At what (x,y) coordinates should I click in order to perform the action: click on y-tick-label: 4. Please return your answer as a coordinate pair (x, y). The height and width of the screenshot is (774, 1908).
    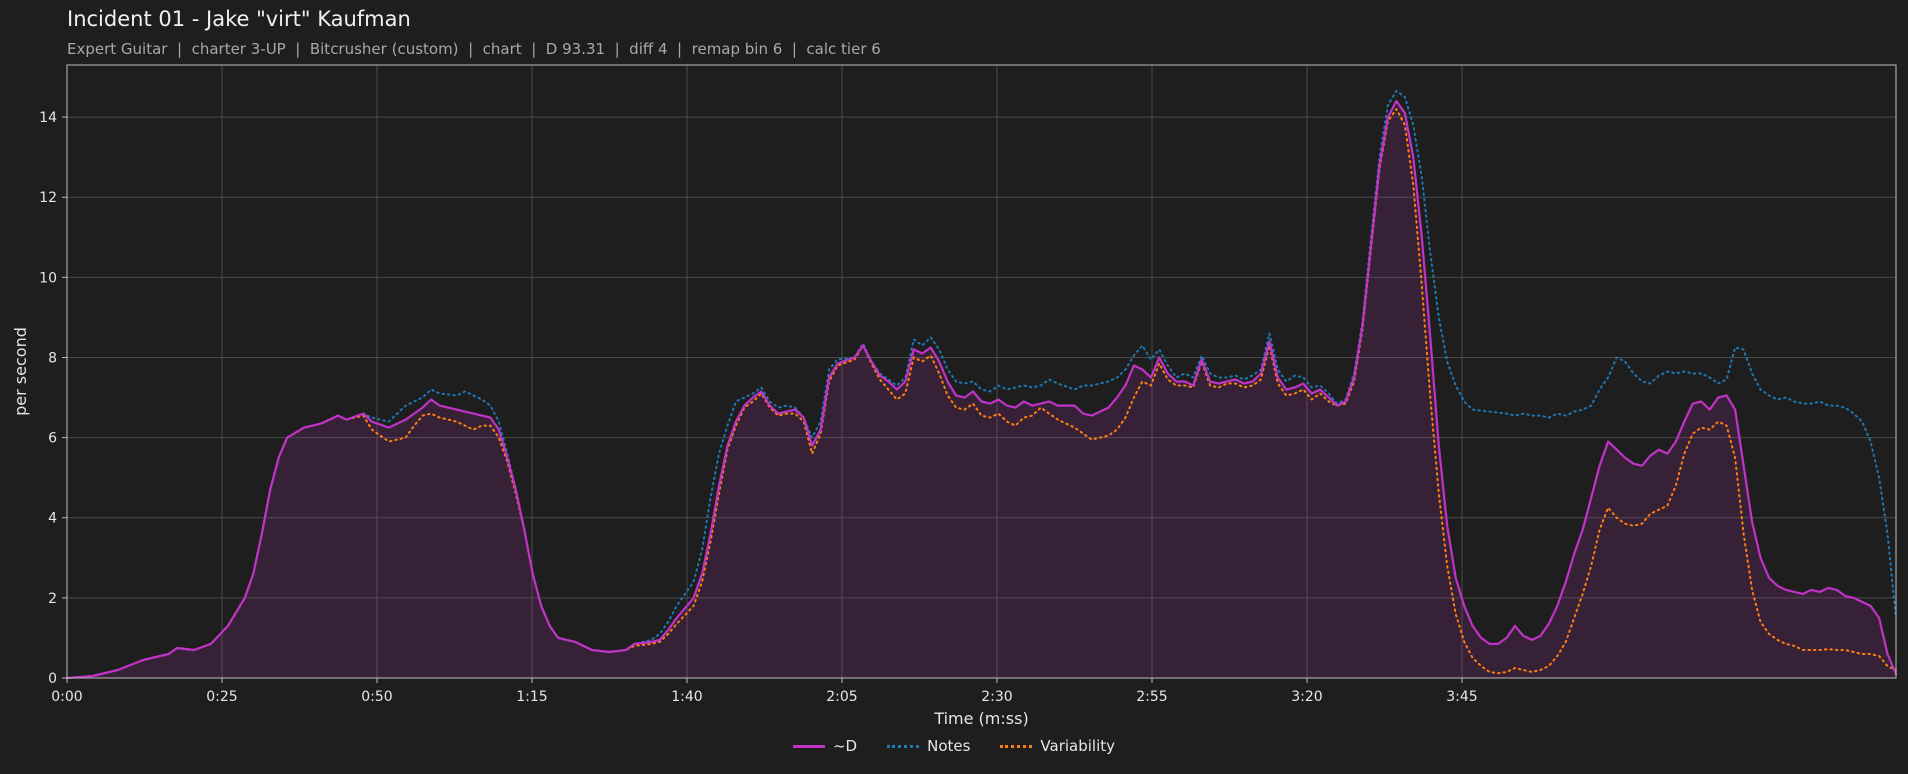
    Looking at the image, I should click on (52, 519).